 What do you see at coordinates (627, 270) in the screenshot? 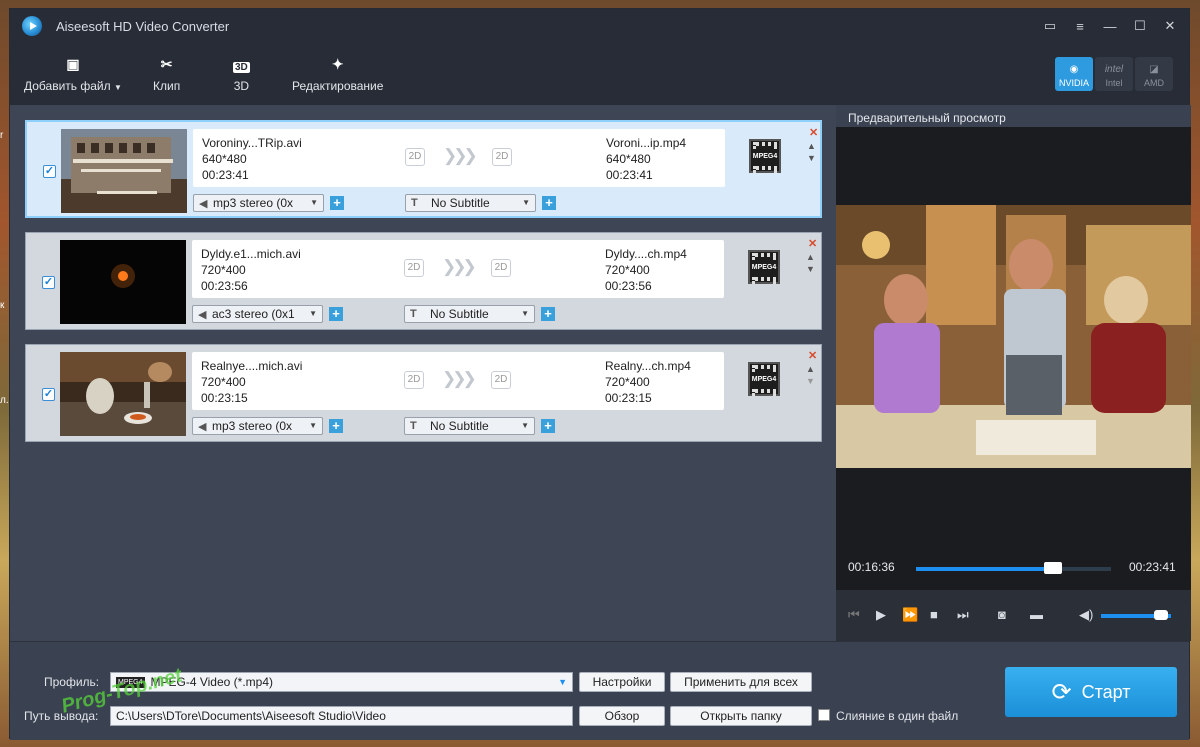
I see `output-resolution: 720*400` at bounding box center [627, 270].